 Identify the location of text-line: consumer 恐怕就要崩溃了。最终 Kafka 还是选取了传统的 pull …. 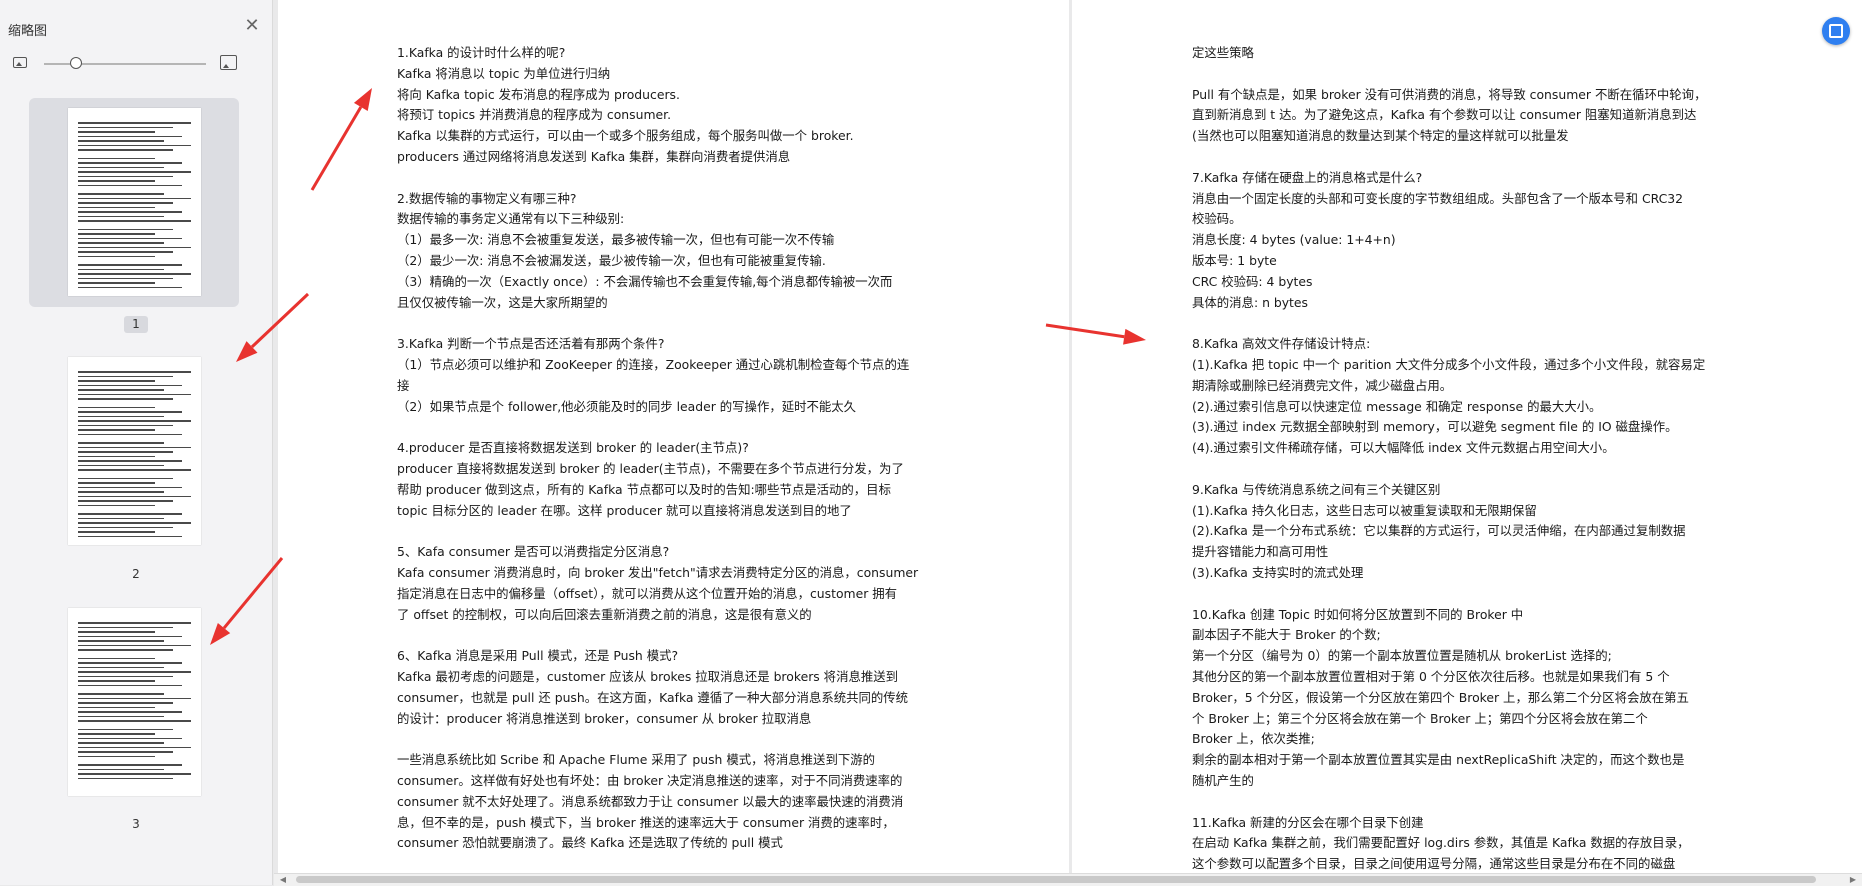
(590, 843).